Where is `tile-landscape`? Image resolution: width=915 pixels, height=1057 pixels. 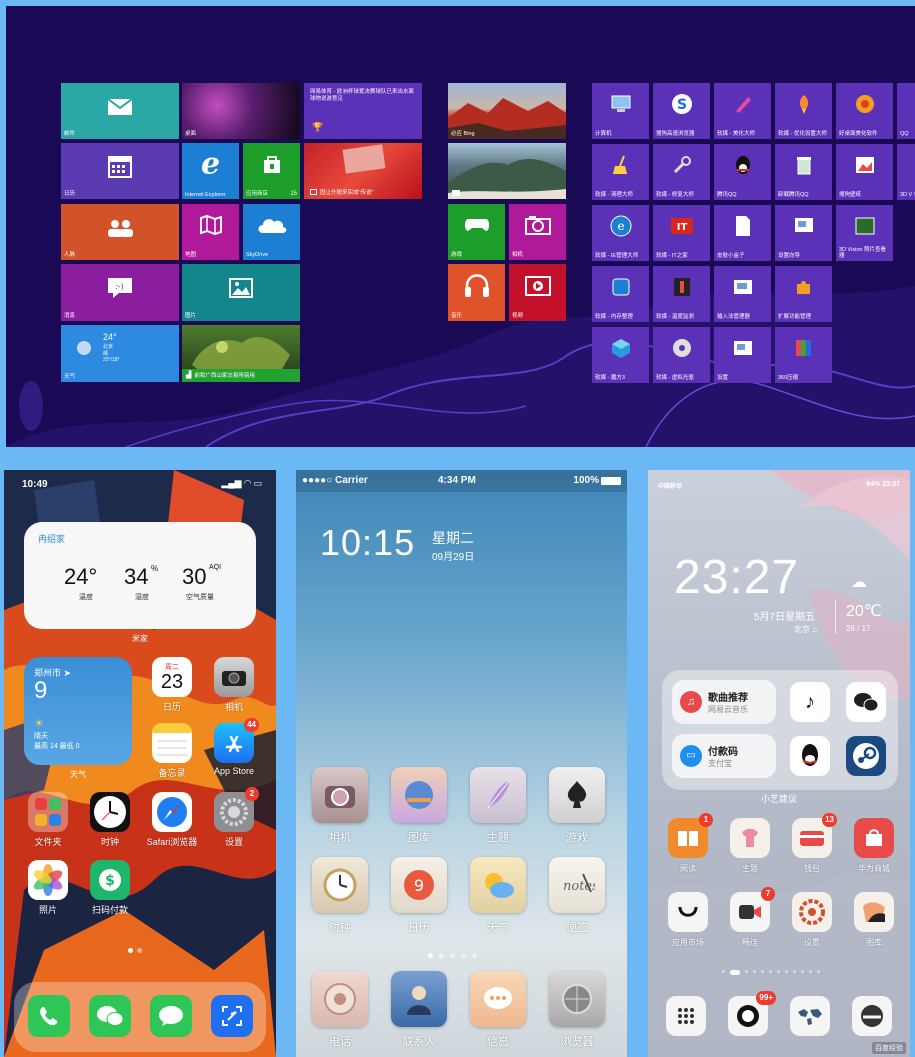
tile-landscape is located at coordinates (507, 171).